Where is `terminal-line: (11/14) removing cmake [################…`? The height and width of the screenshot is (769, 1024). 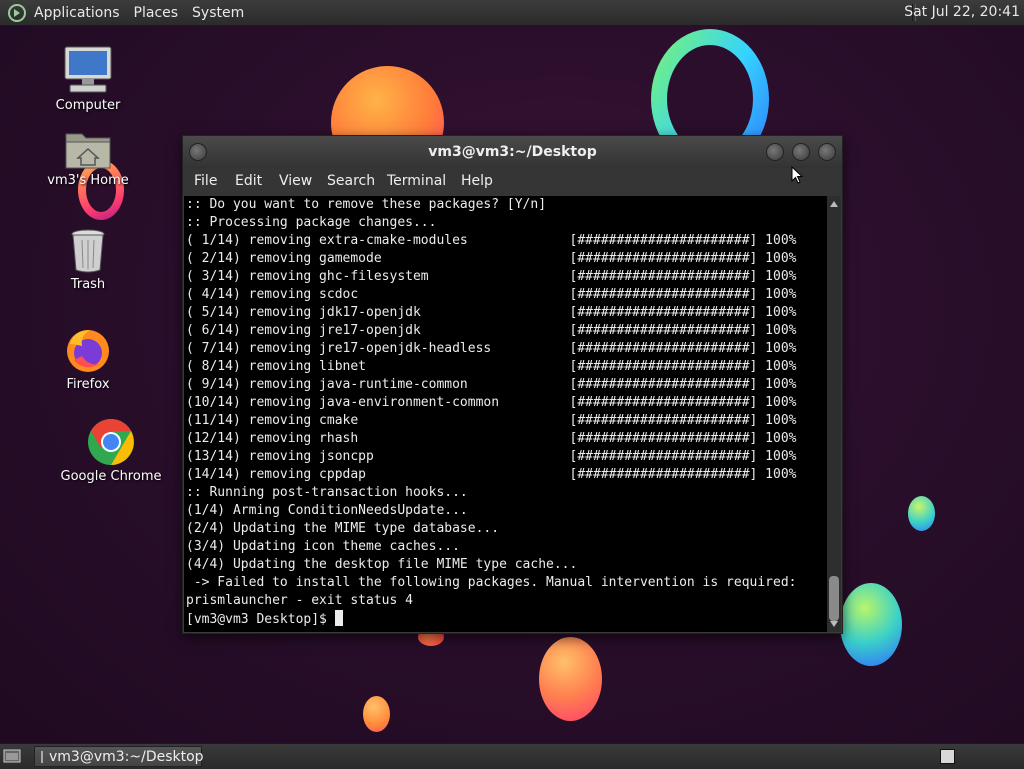 terminal-line: (11/14) removing cmake [################… is located at coordinates (491, 420).